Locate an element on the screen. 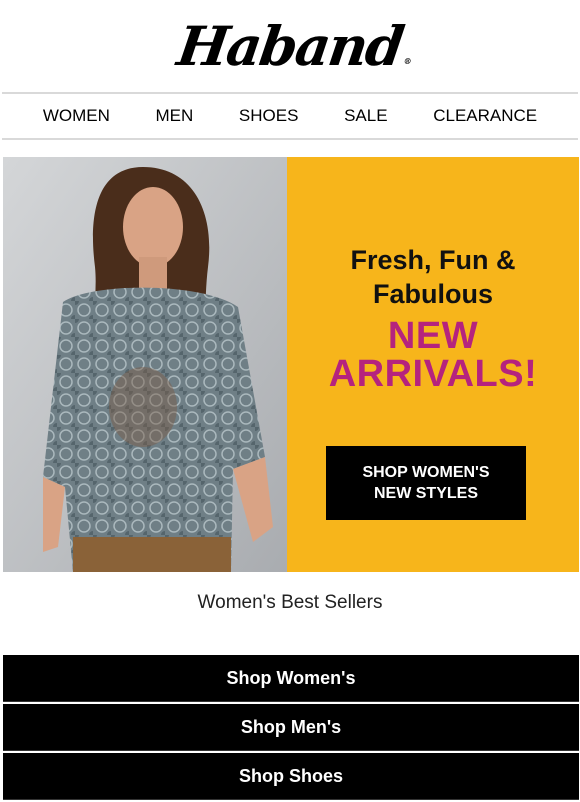 This screenshot has width=580, height=802. hero-tagline: Fresh, Fun & Fabulous is located at coordinates (433, 277).